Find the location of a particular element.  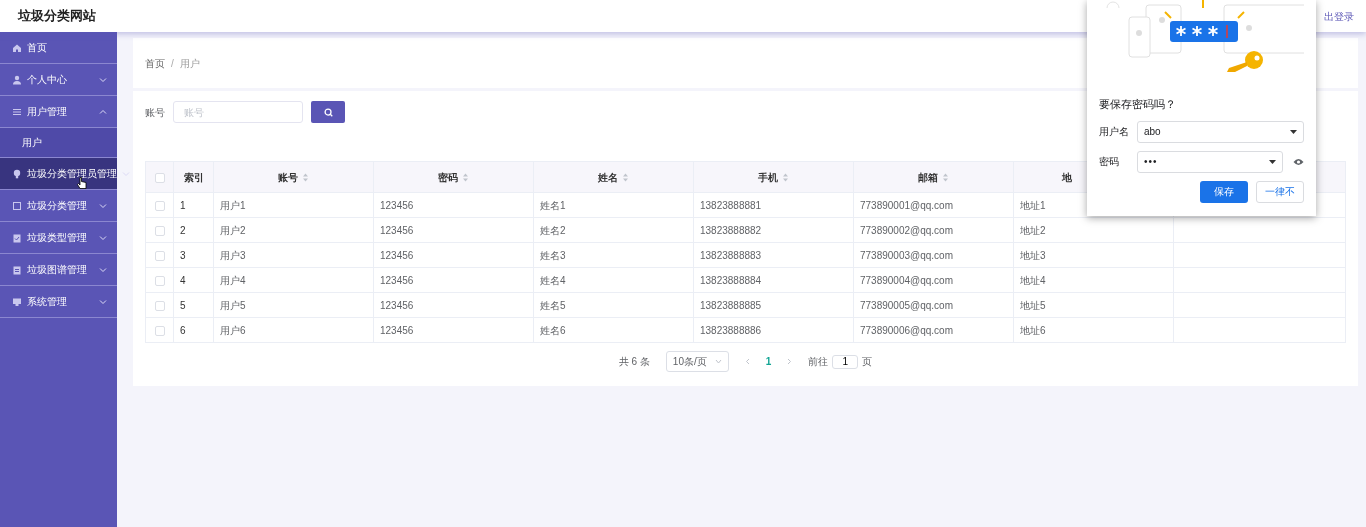

table-cell: 13823888884 is located at coordinates (731, 280).